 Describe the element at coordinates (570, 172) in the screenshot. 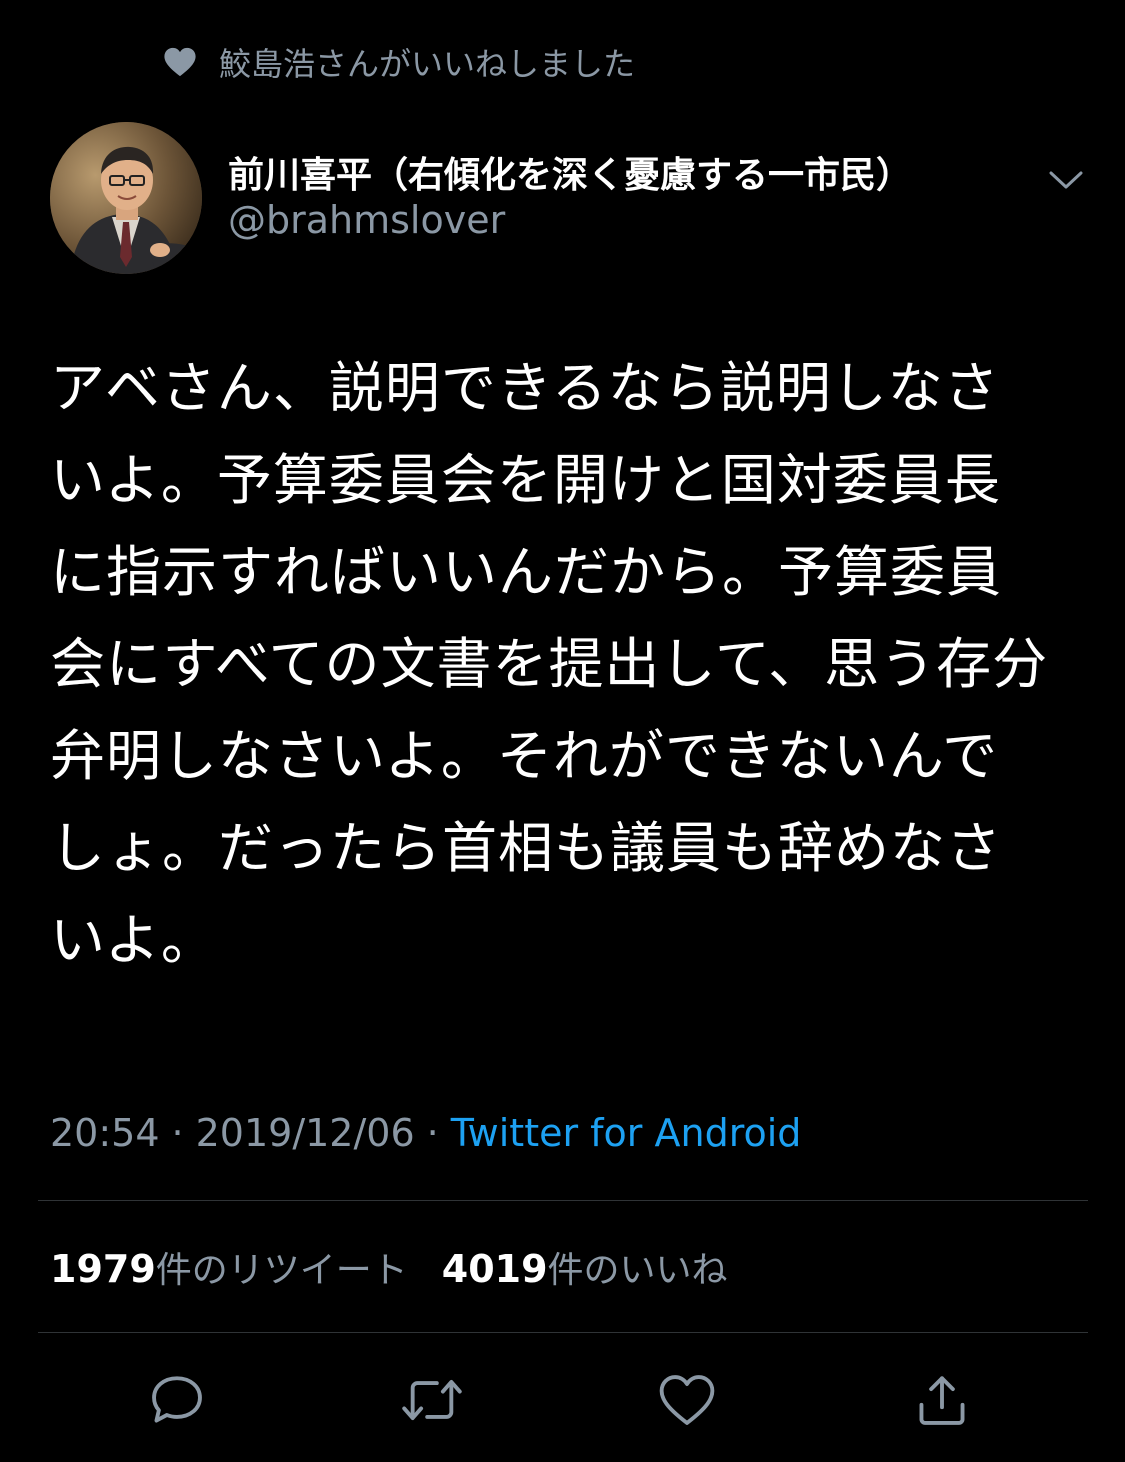

I see `display-name: 前川喜平（右傾化を深く憂慮する一市民）` at that location.